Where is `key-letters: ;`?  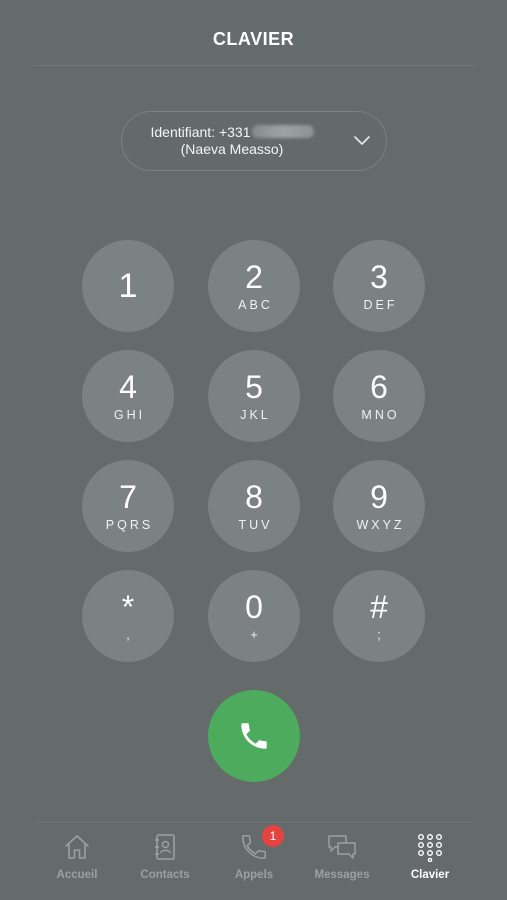 key-letters: ; is located at coordinates (380, 634).